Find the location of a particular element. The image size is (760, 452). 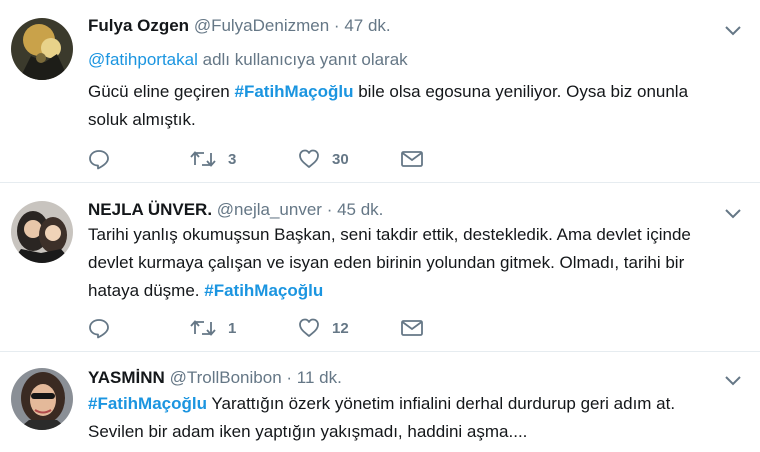

timestamp: 45 dk. is located at coordinates (360, 209).